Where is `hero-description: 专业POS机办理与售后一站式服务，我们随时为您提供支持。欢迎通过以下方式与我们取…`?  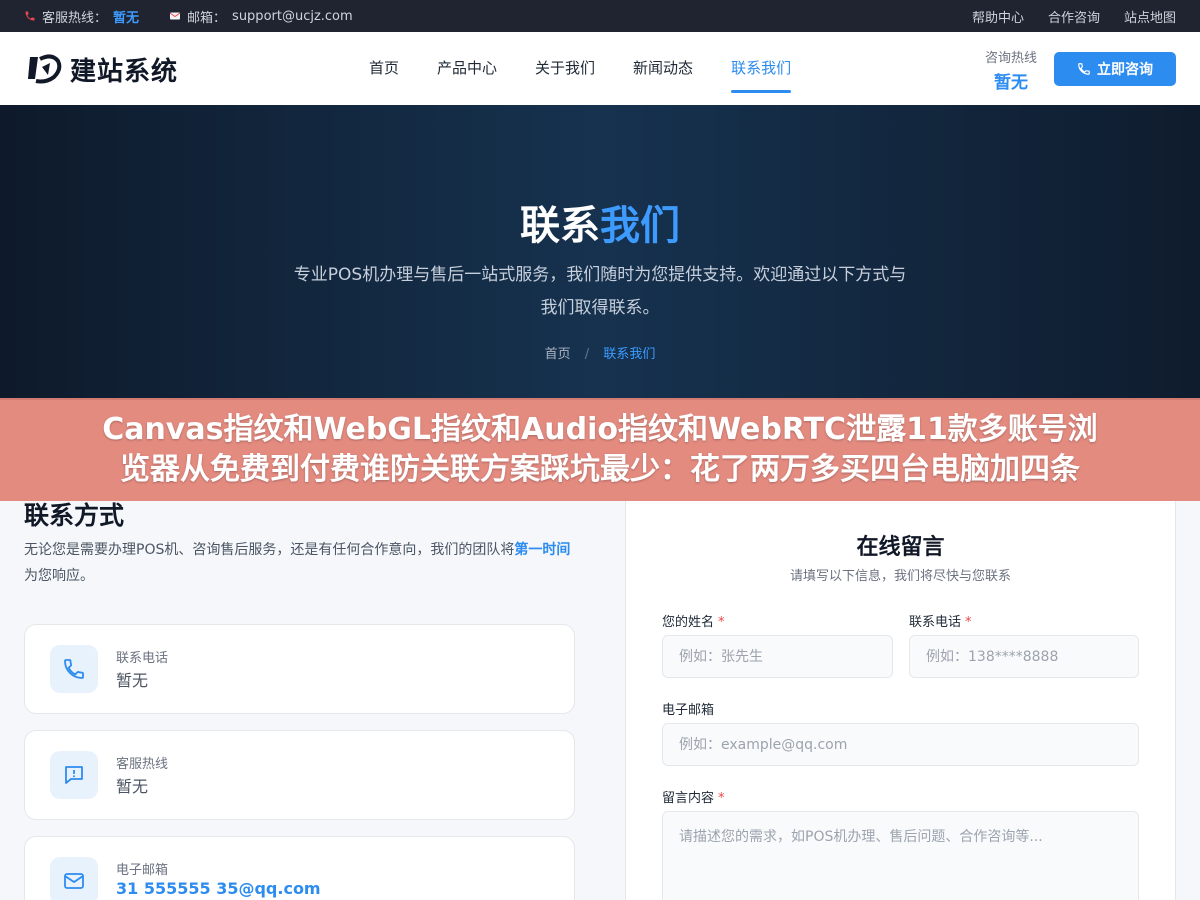
hero-description: 专业POS机办理与售后一站式服务，我们随时为您提供支持。欢迎通过以下方式与我们取… is located at coordinates (600, 291).